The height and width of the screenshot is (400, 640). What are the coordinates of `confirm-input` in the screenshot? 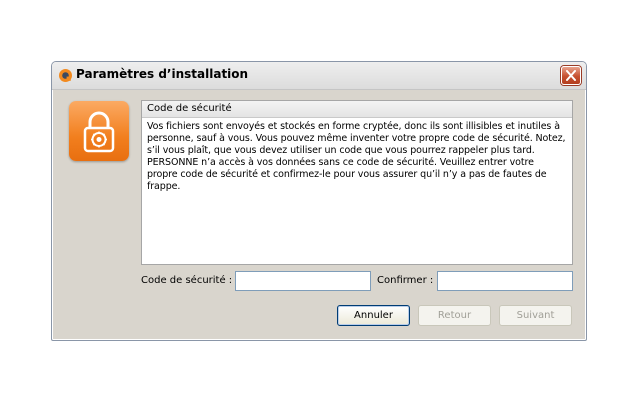 It's located at (505, 281).